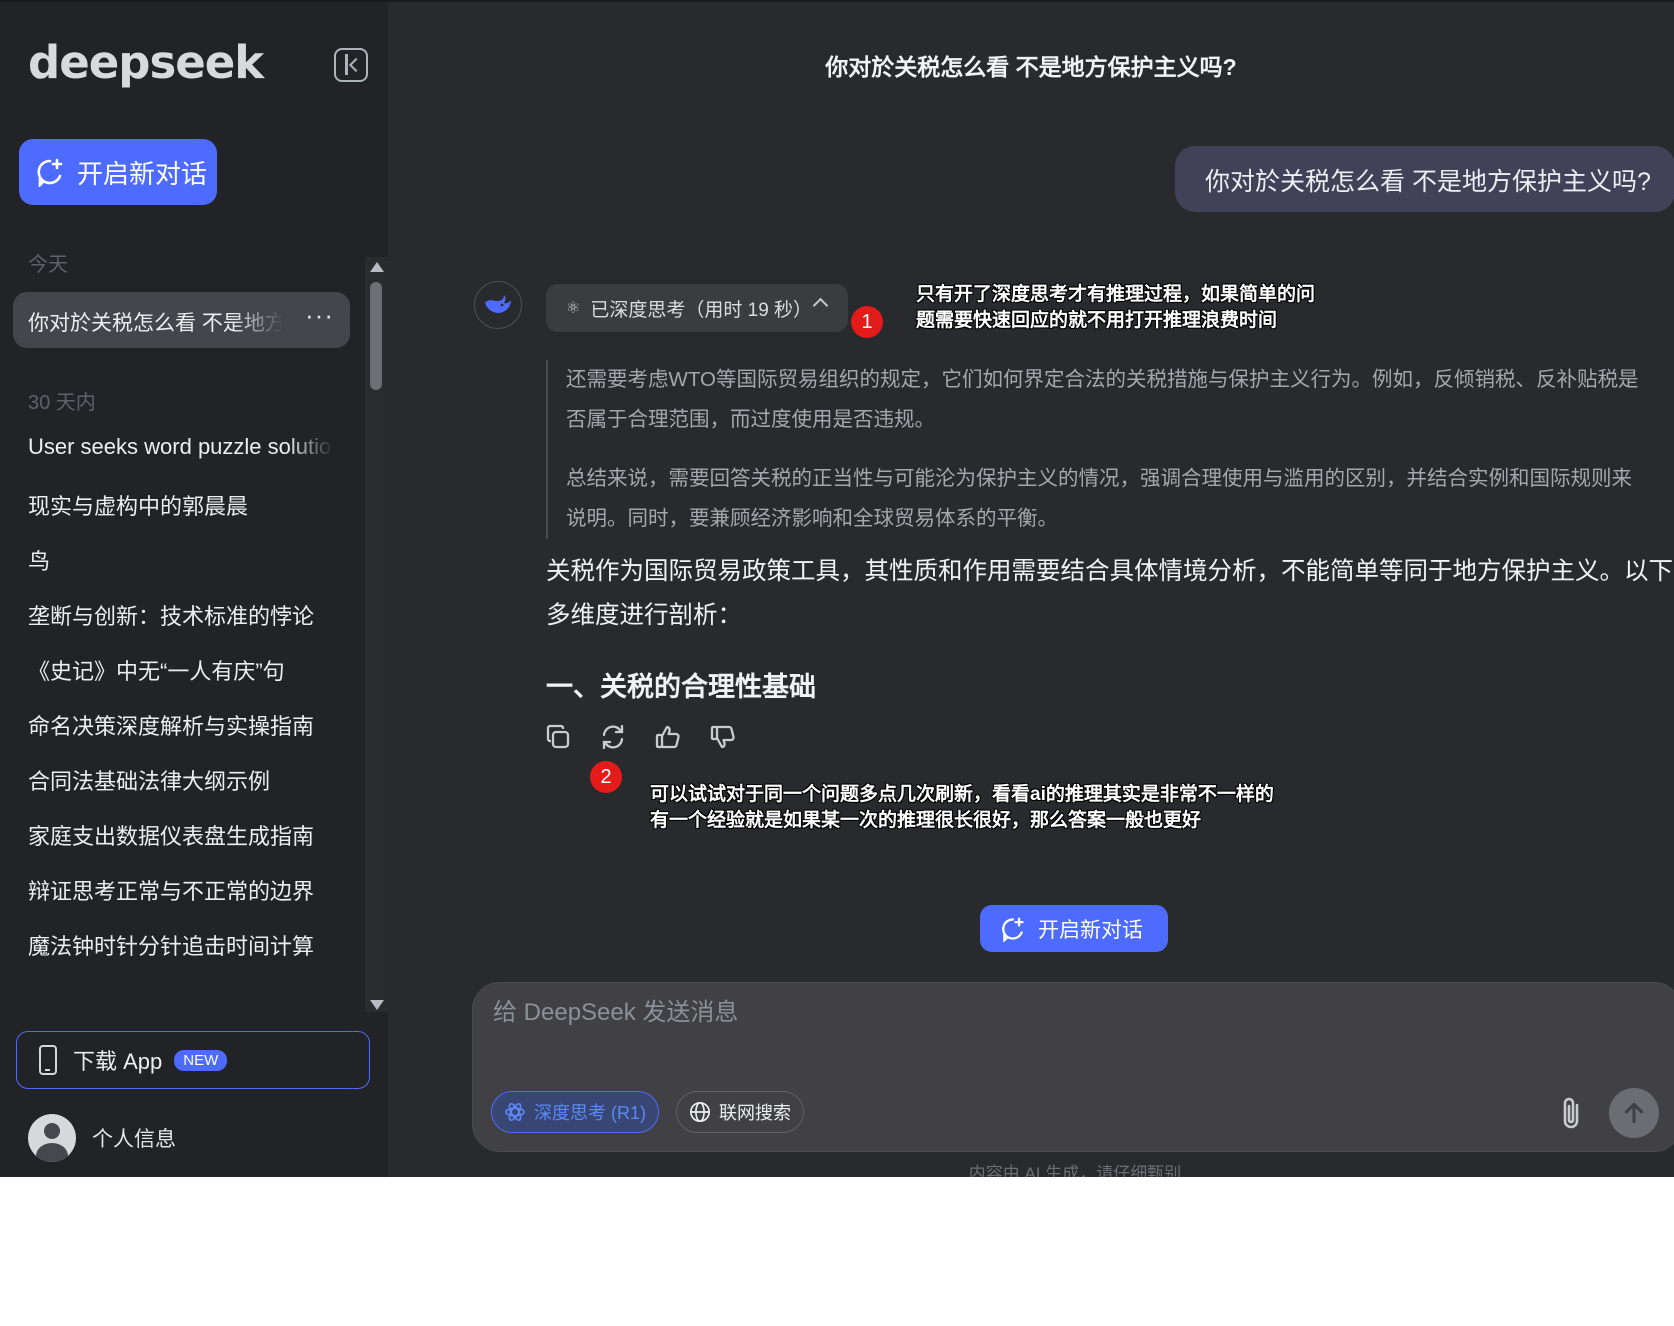  I want to click on annotation-line: 可以试试对于同一个问题多点几次刷新，看看ai的推理其实是非常不一样的, so click(962, 794).